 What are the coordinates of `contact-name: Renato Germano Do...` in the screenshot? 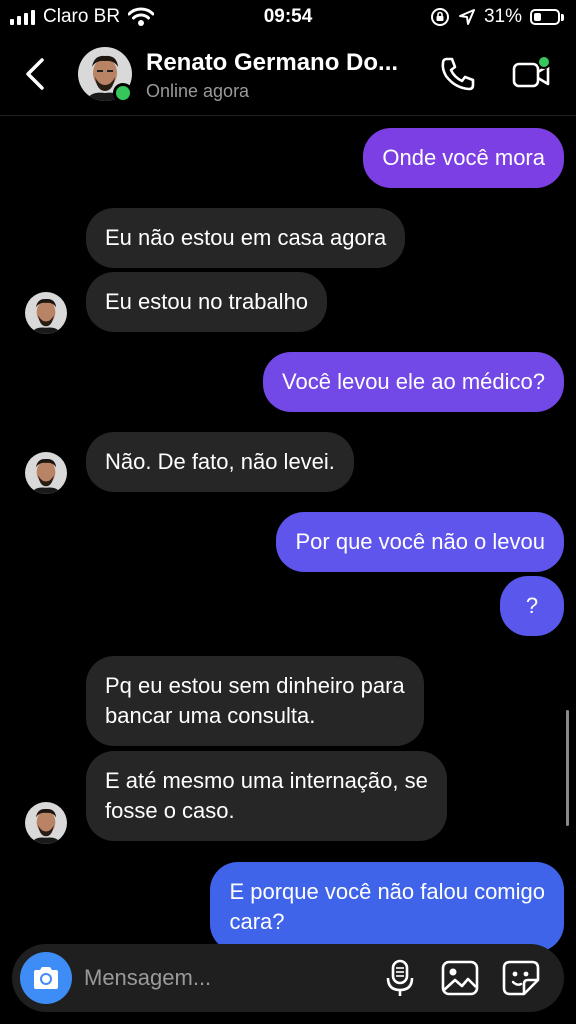 It's located at (272, 63).